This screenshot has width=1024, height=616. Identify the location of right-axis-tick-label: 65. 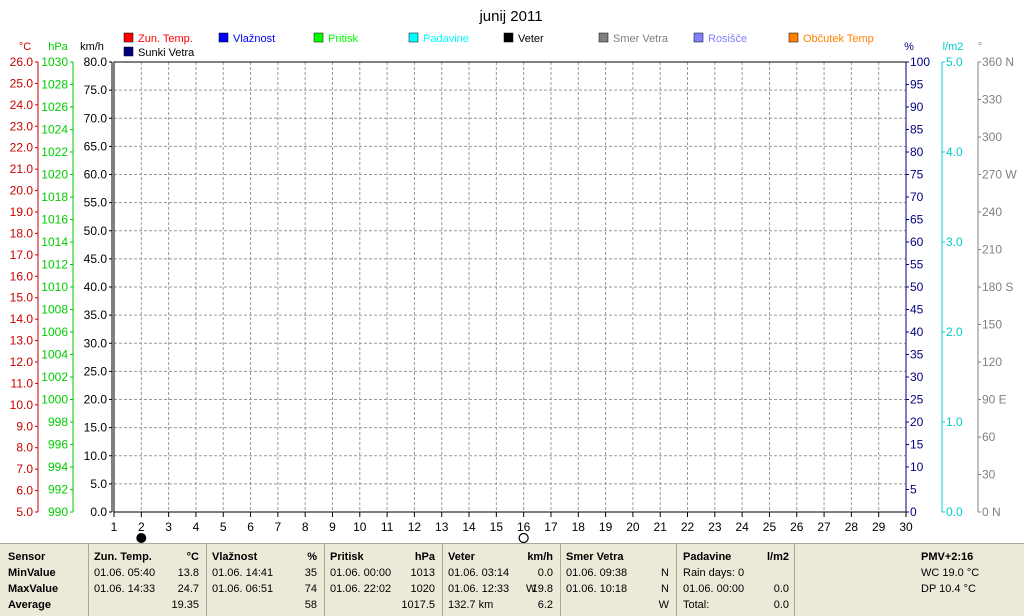
(917, 220).